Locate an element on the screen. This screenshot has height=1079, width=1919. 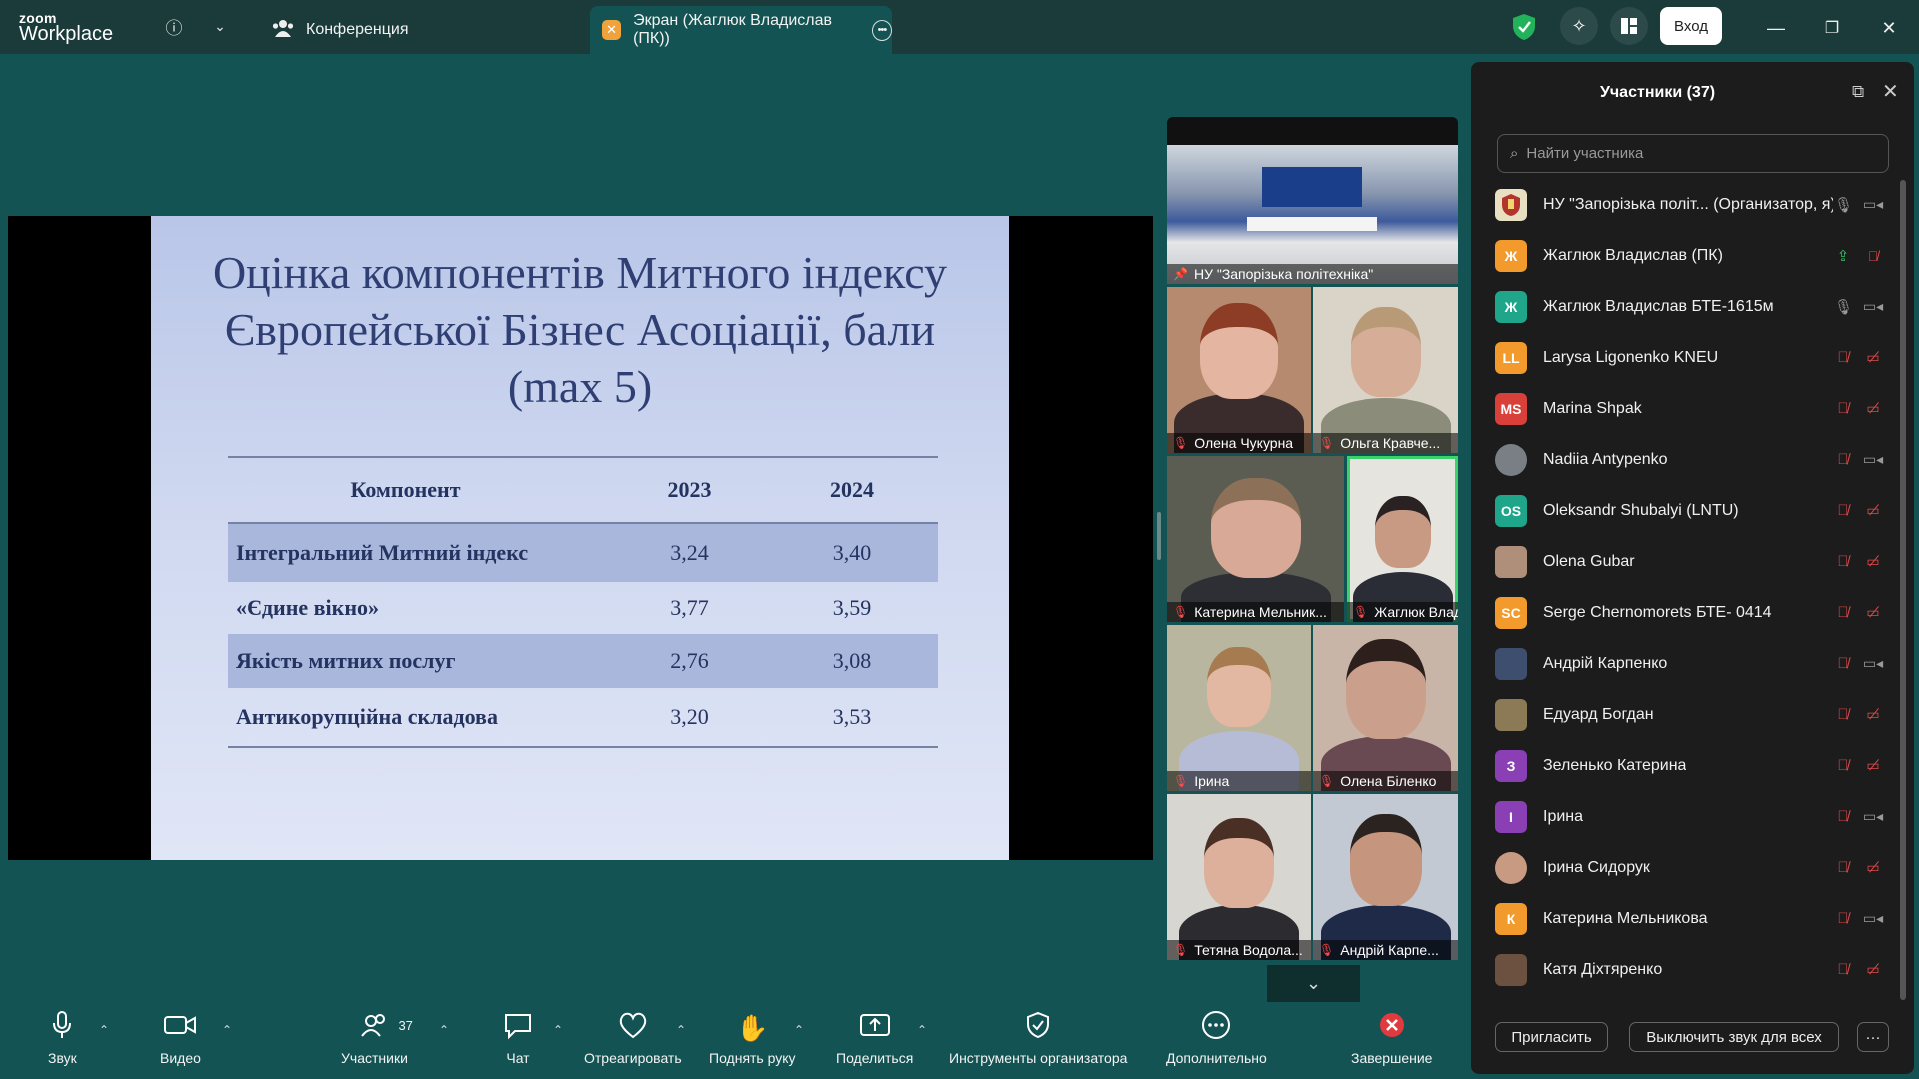
cell-2024: 3,40 is located at coordinates (852, 552).